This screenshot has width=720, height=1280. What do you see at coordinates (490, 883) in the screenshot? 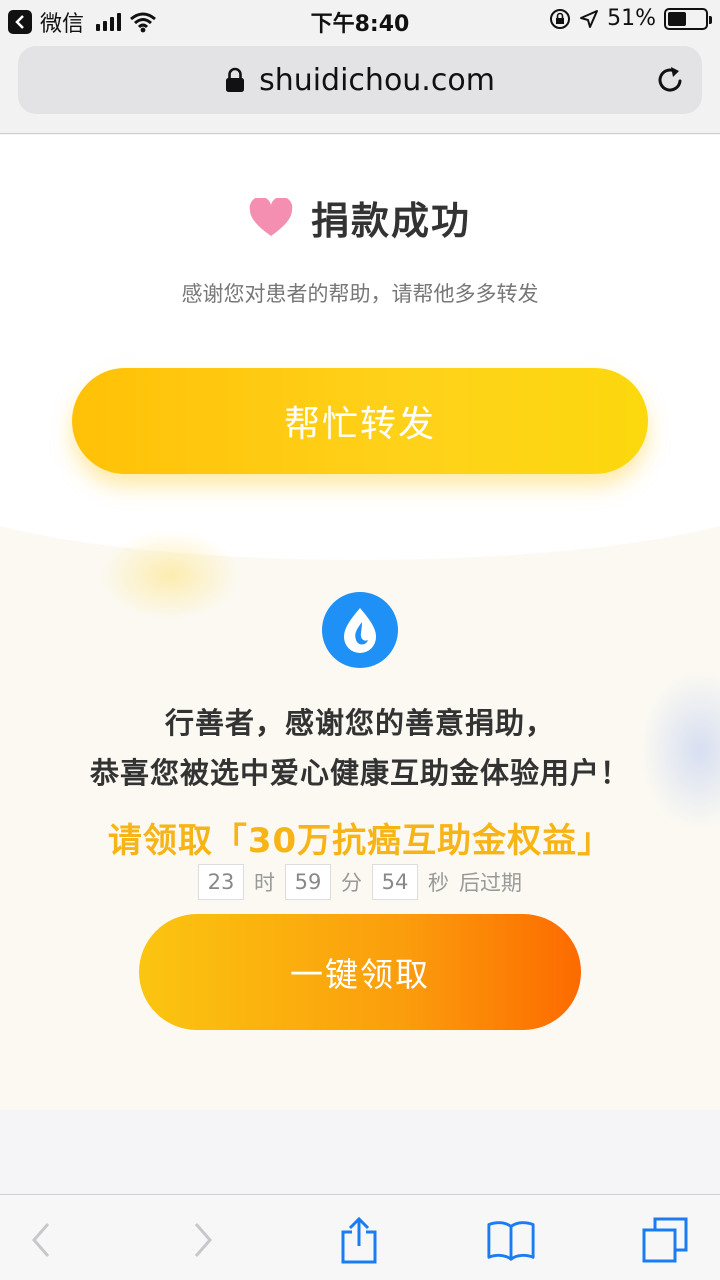
I see `countdown-suffix: 后过期` at bounding box center [490, 883].